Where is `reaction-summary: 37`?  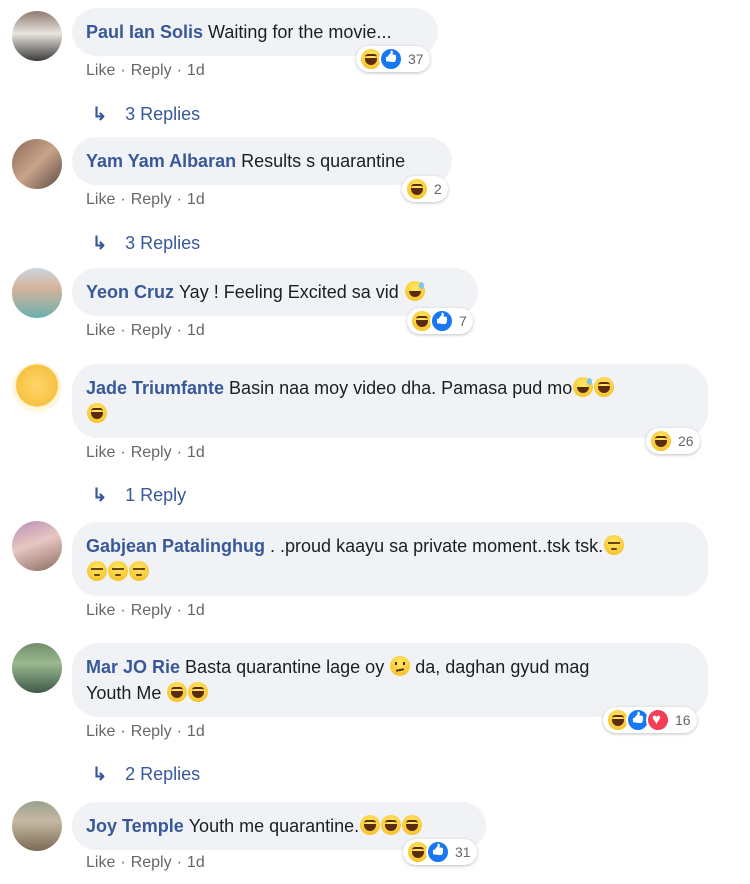 reaction-summary: 37 is located at coordinates (393, 59).